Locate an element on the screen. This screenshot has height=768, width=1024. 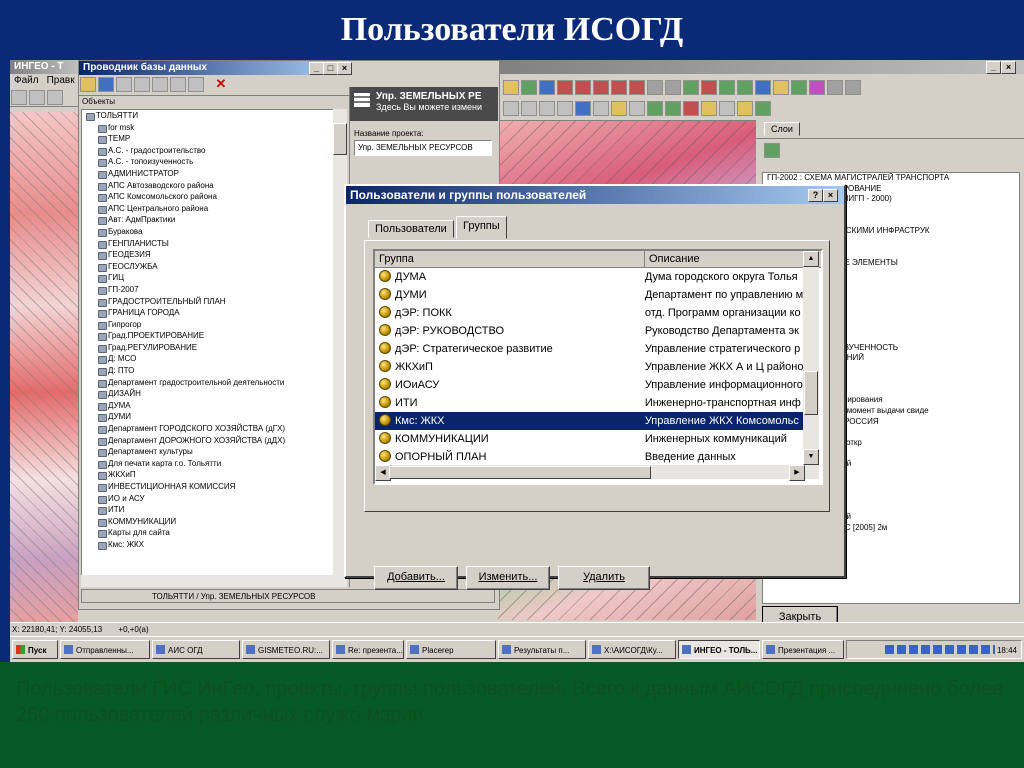
help-icon: ? is located at coordinates (815, 195).